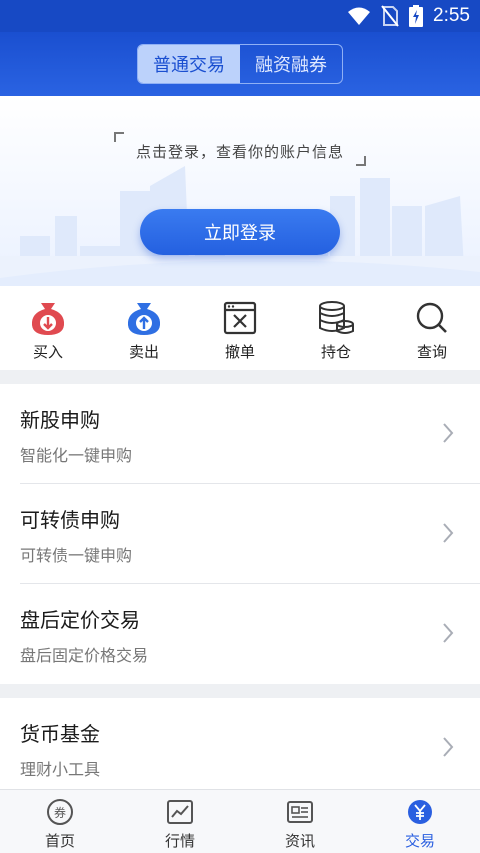  I want to click on action-positions-label: 持仓, so click(335, 352).